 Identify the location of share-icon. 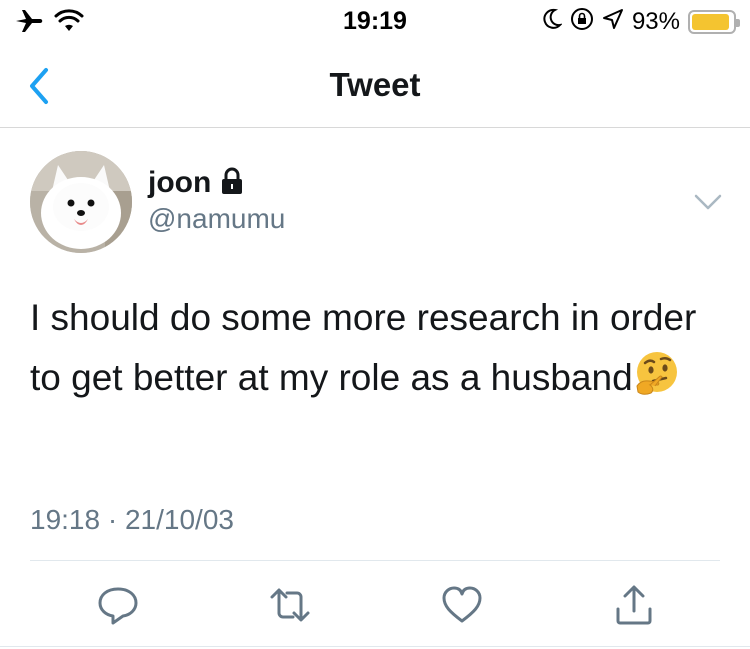
(634, 605).